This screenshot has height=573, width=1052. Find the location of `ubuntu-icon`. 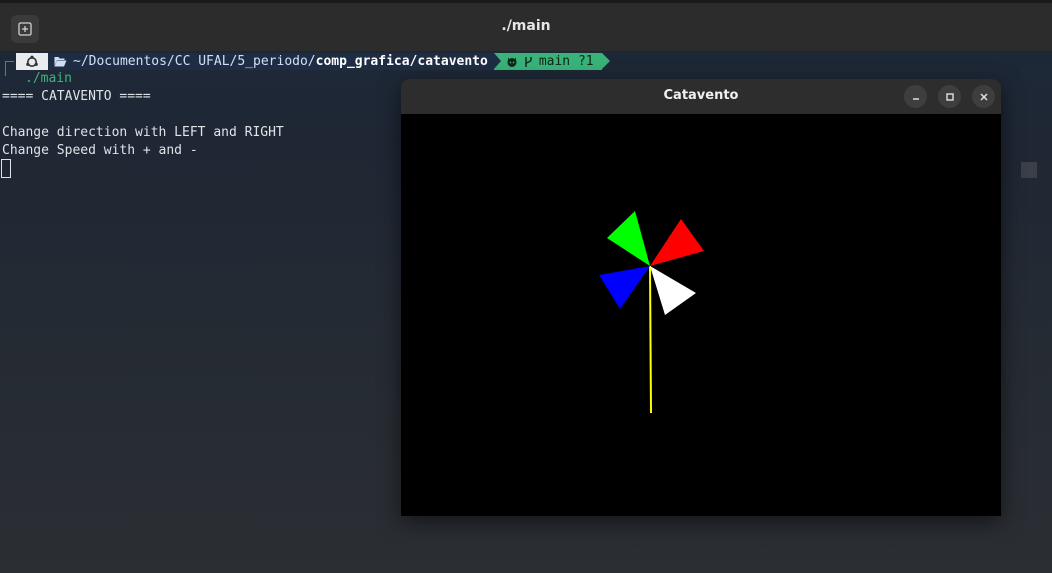

ubuntu-icon is located at coordinates (32, 61).